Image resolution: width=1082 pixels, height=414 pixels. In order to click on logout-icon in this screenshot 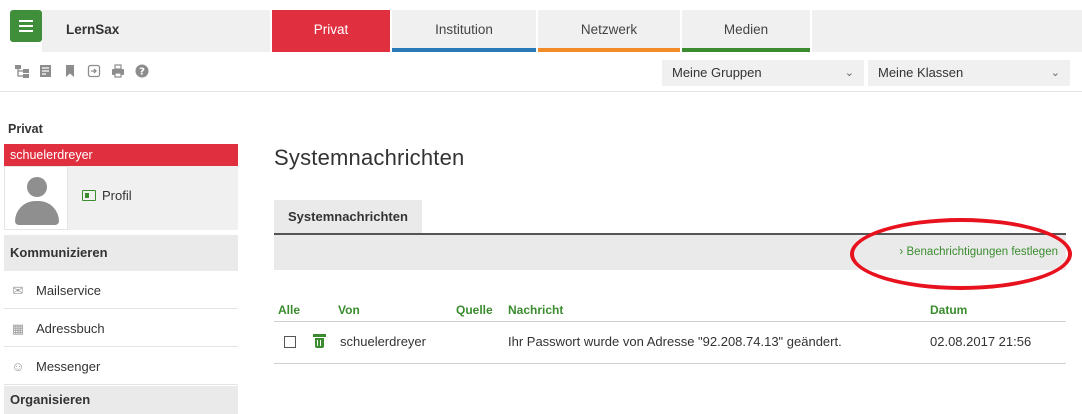, I will do `click(94, 72)`.